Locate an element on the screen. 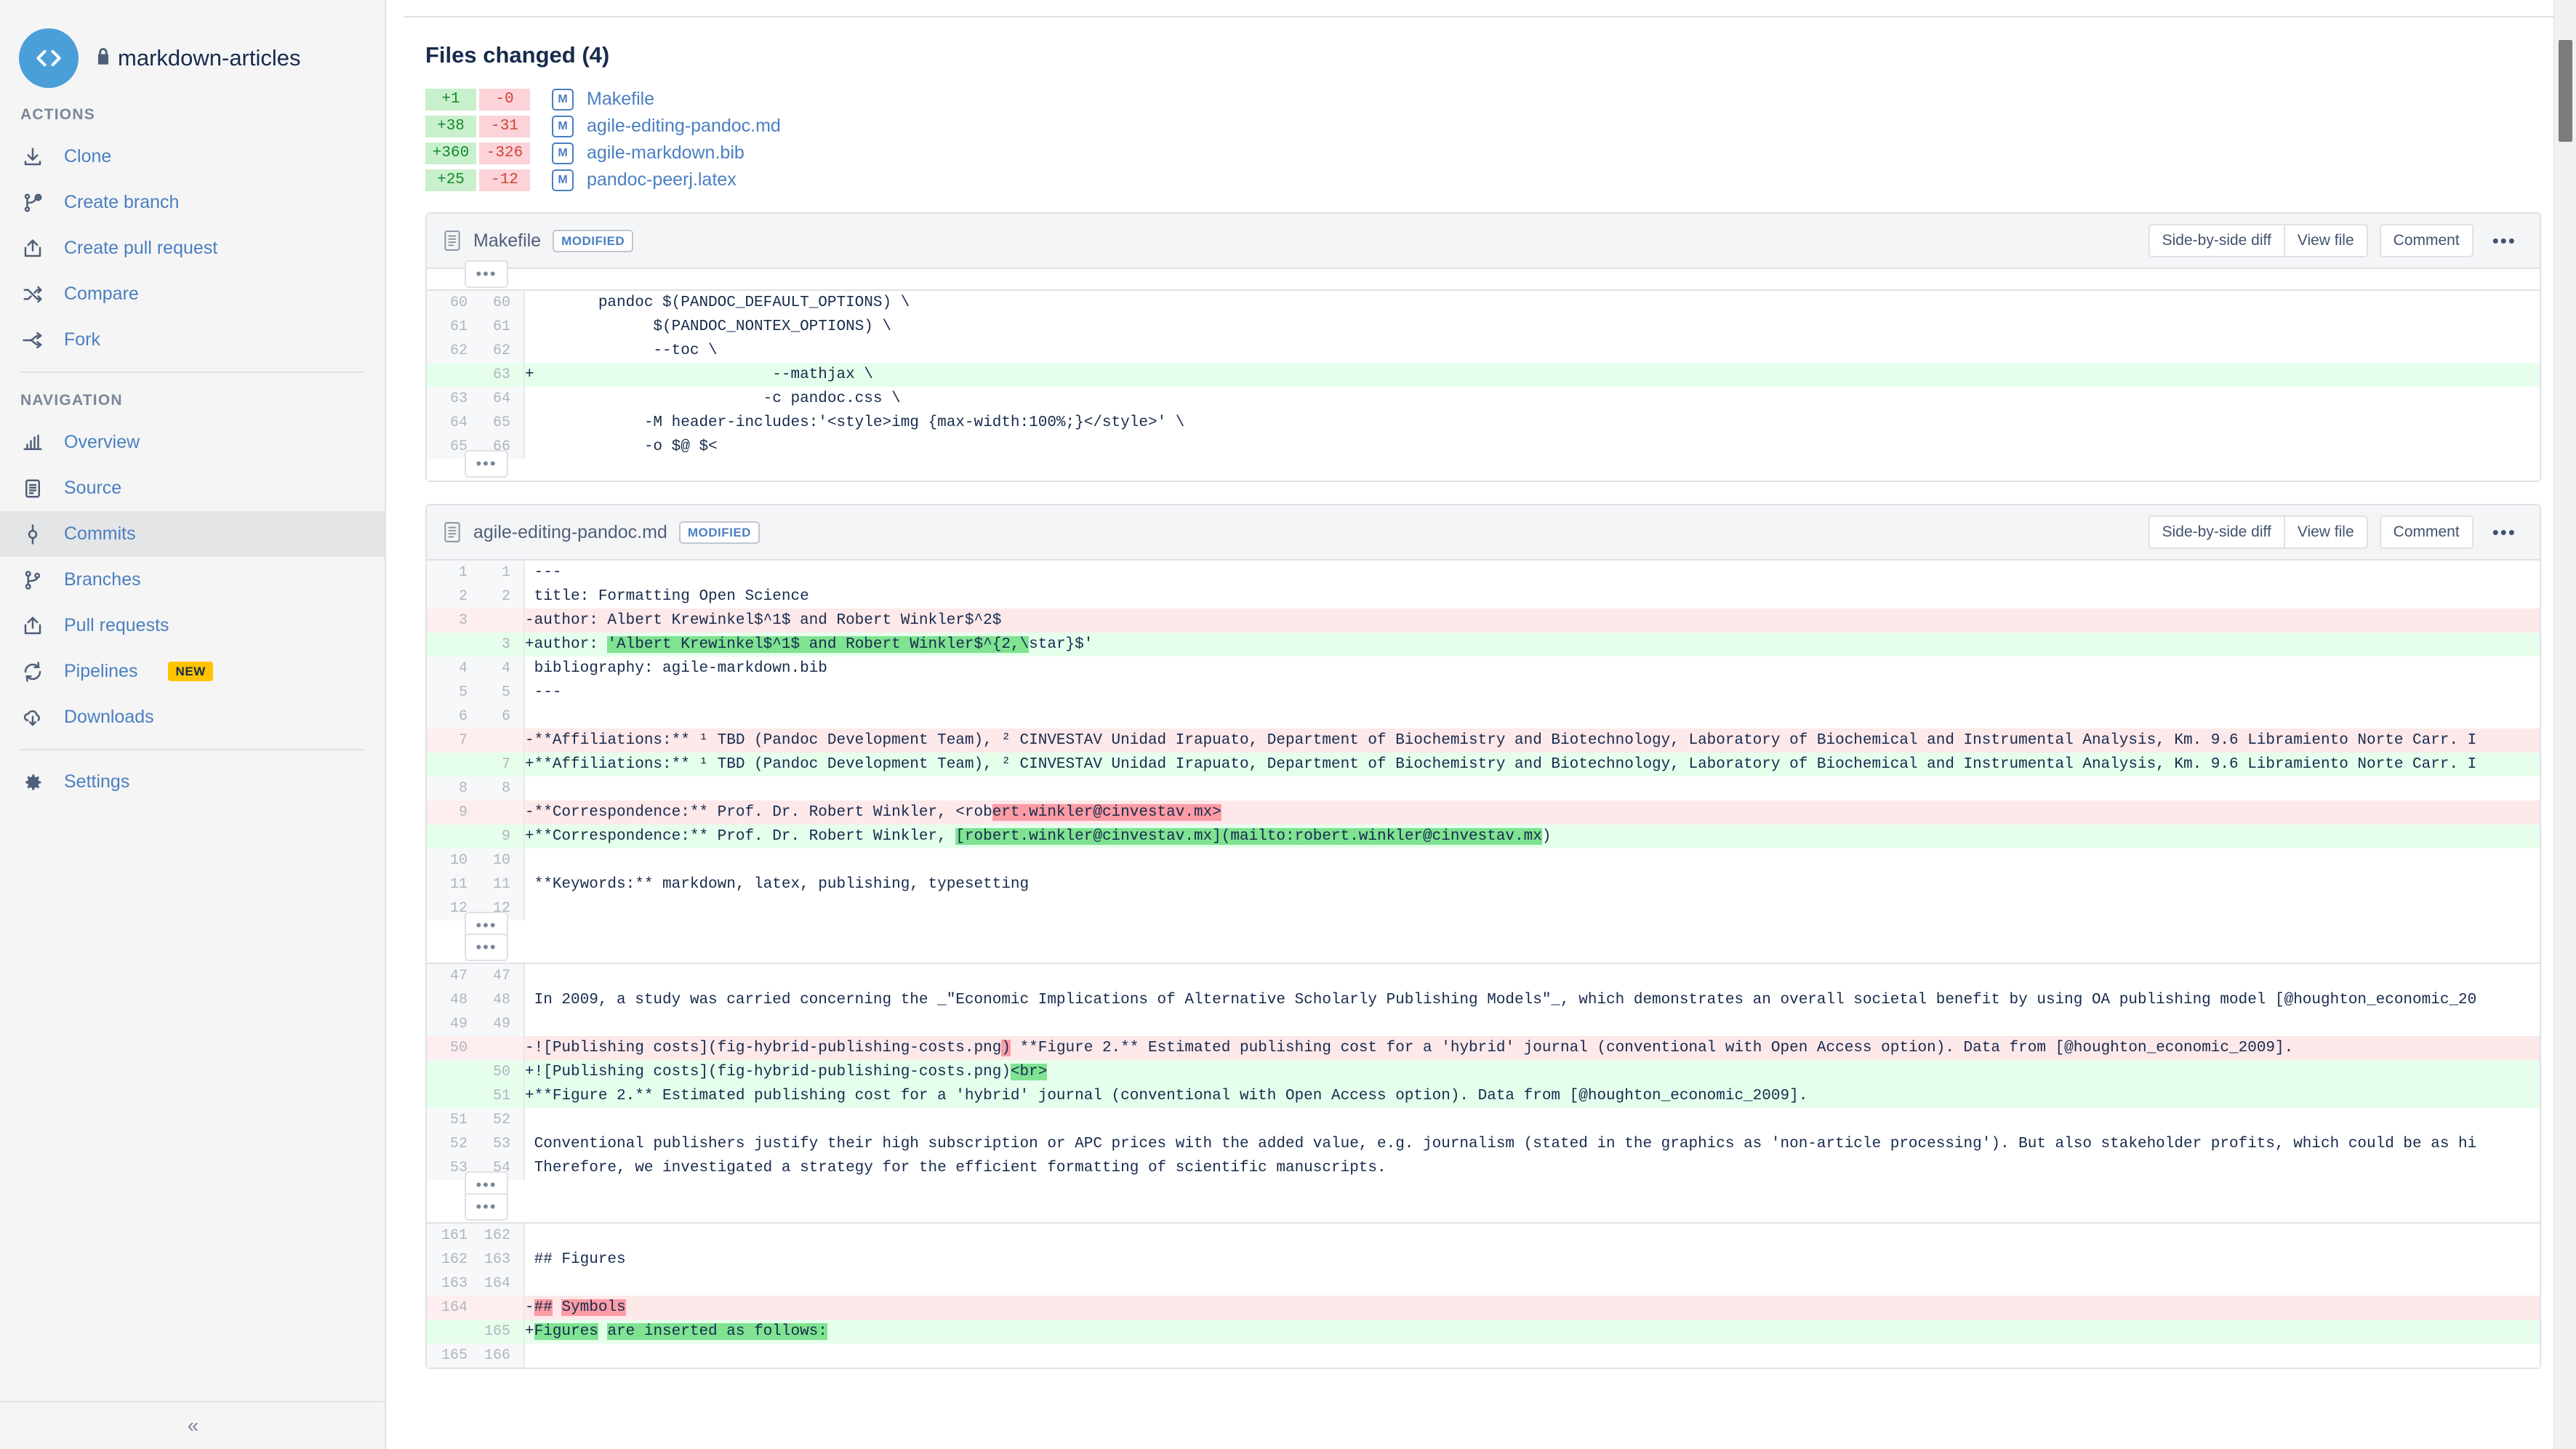  sidebar-item-clone: Clone is located at coordinates (192, 157).